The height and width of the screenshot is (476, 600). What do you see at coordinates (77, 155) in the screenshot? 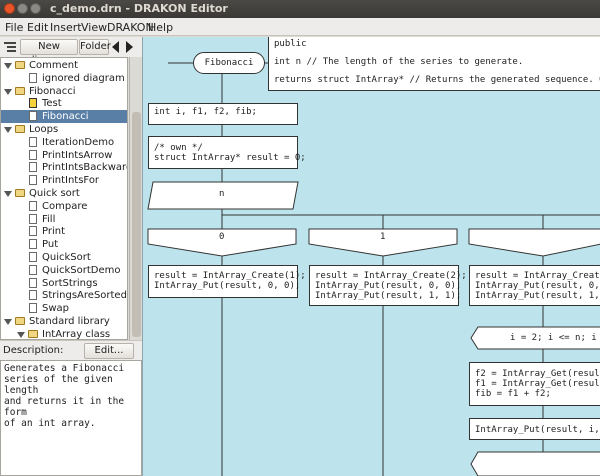
I see `tree-item-label: PrintIntsArrow` at bounding box center [77, 155].